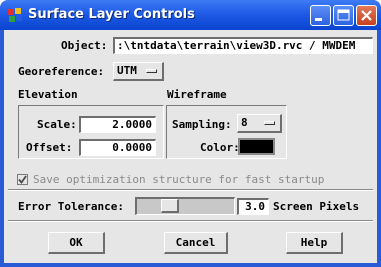  What do you see at coordinates (76, 243) in the screenshot?
I see `ok-button: OK` at bounding box center [76, 243].